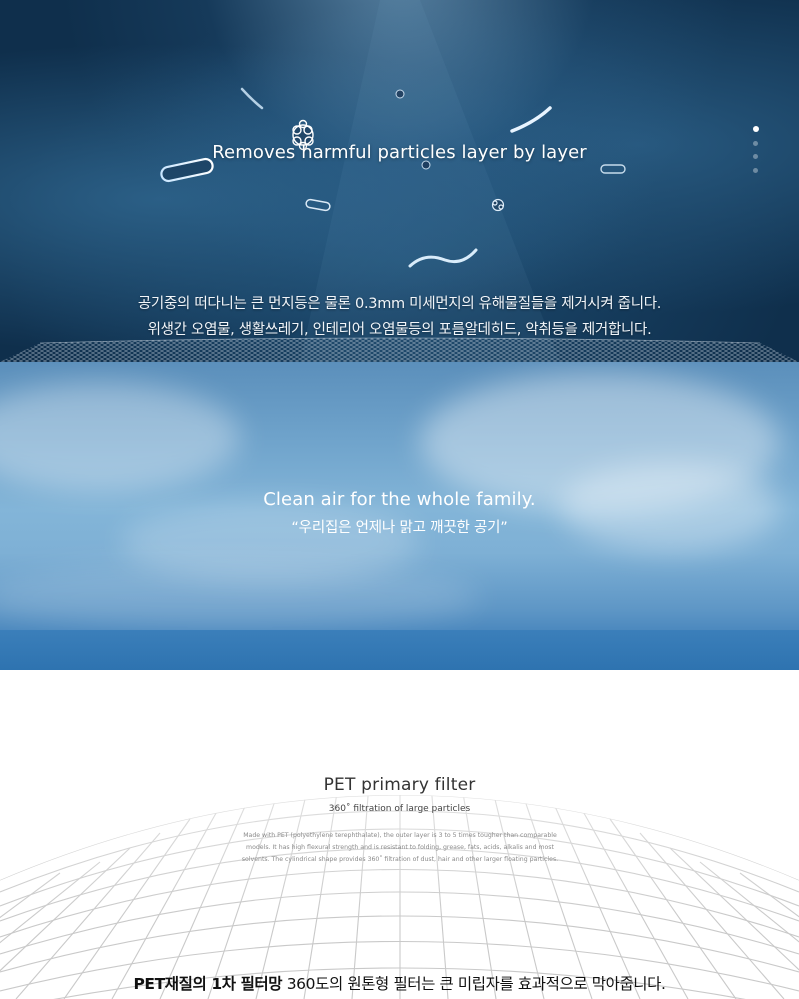 This screenshot has width=799, height=999. Describe the element at coordinates (474, 984) in the screenshot. I see `filter-summary-rest: 360도의 원톤형 필터는 큰 미립자를 효과적으로 막아줍니다.` at that location.